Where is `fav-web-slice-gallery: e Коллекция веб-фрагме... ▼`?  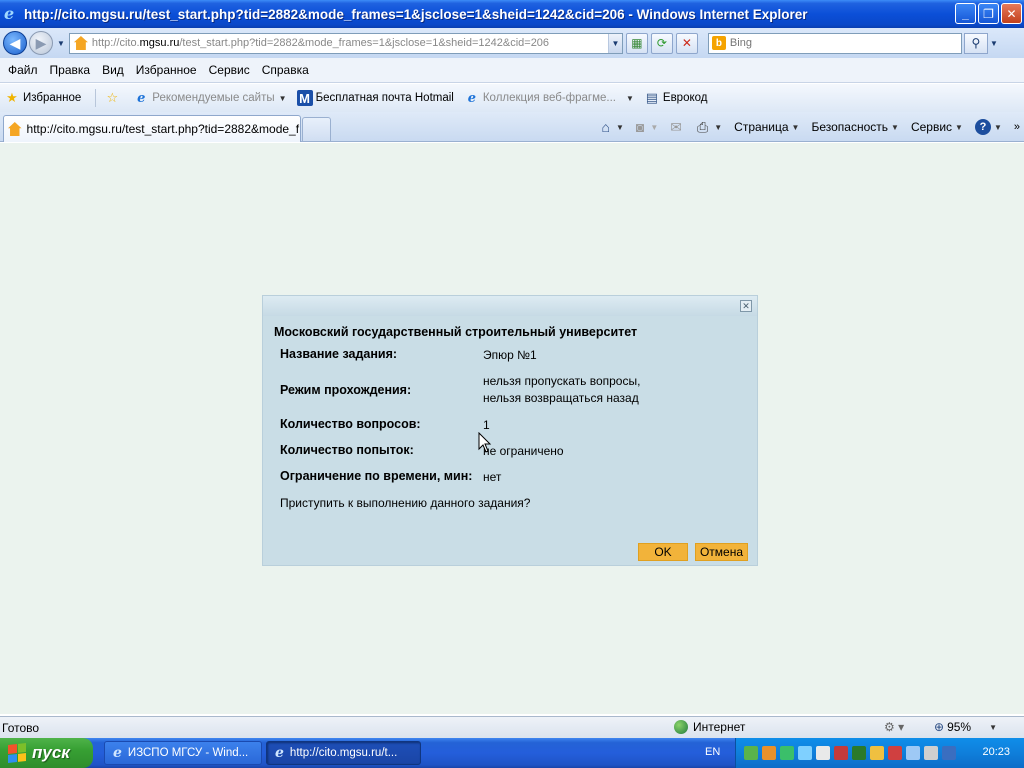
fav-web-slice-gallery: e Коллекция веб-фрагме... ▼ is located at coordinates (549, 98).